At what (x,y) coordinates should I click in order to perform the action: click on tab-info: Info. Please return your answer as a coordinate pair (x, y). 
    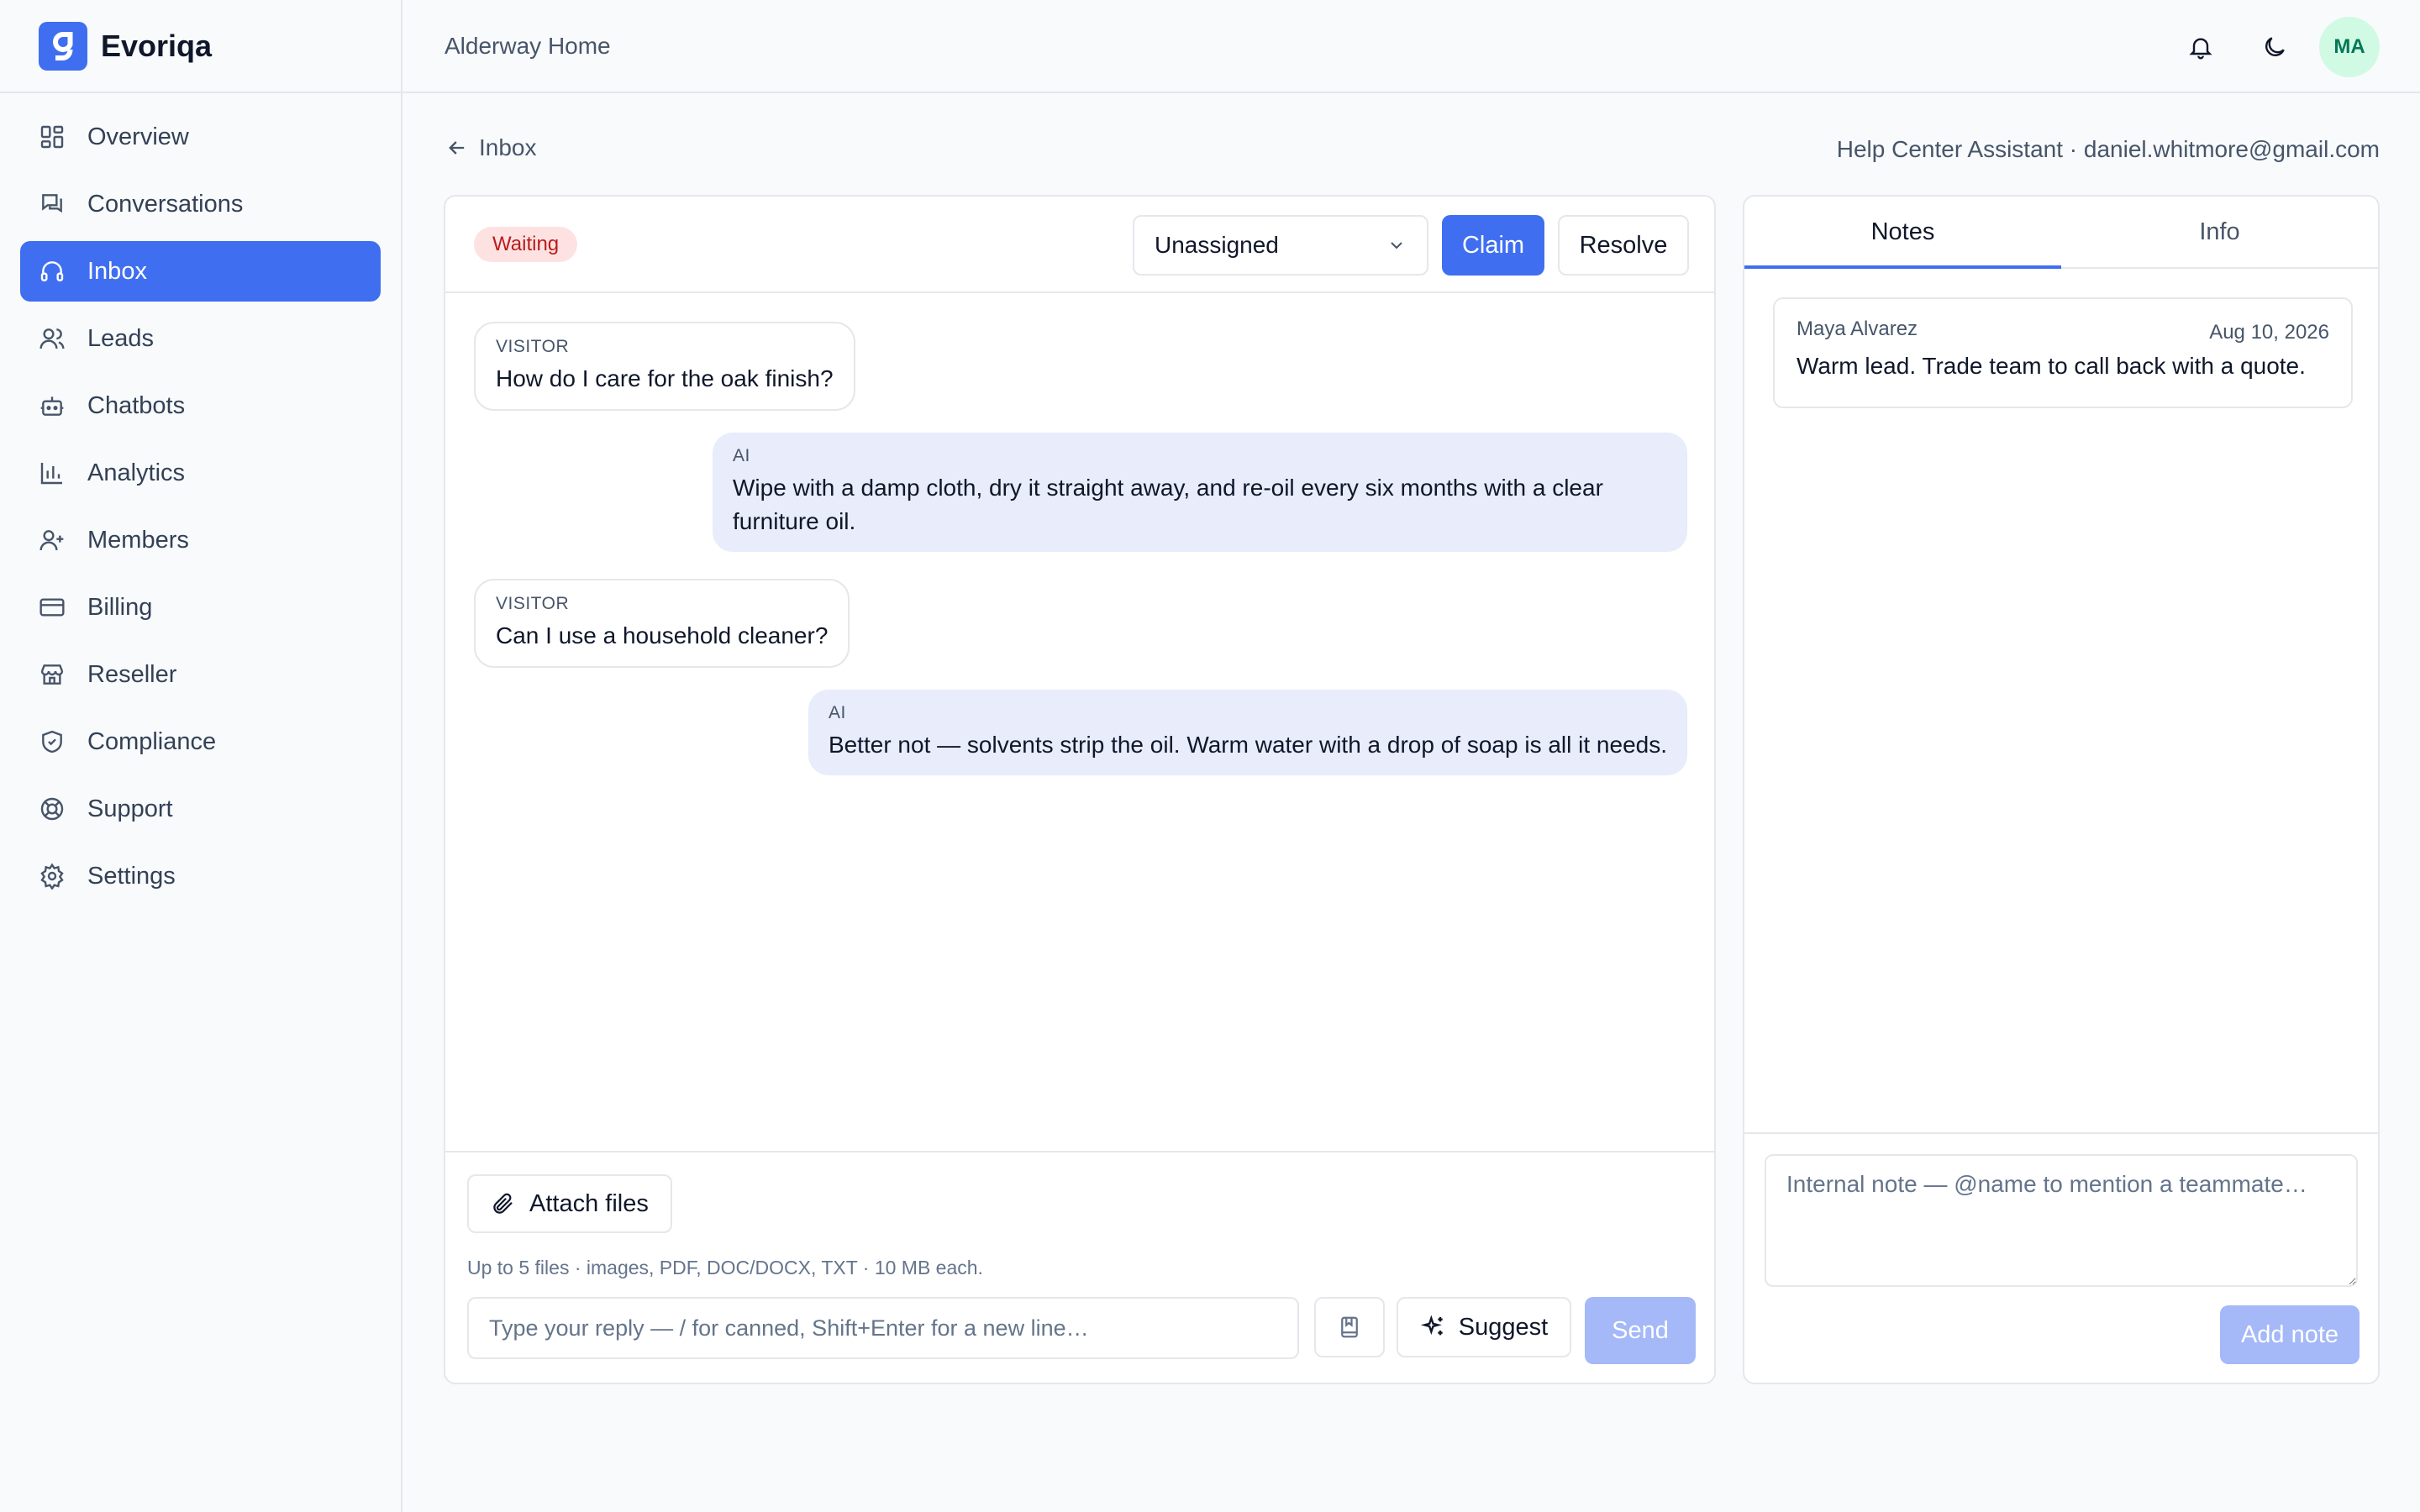
    Looking at the image, I should click on (2219, 232).